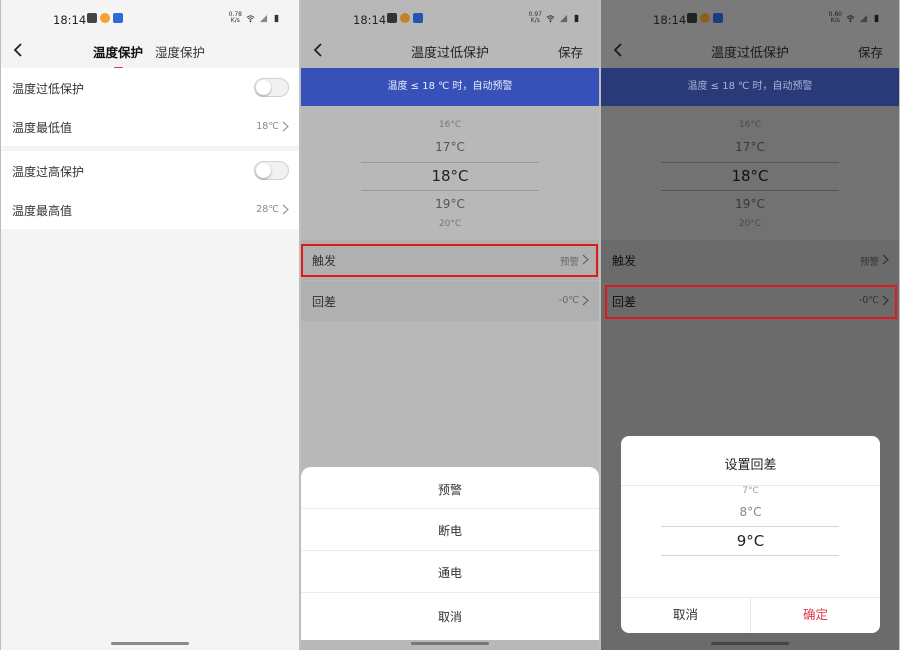 Image resolution: width=900 pixels, height=650 pixels. Describe the element at coordinates (180, 51) in the screenshot. I see `tab-humidity-protection: 湿度保护` at that location.